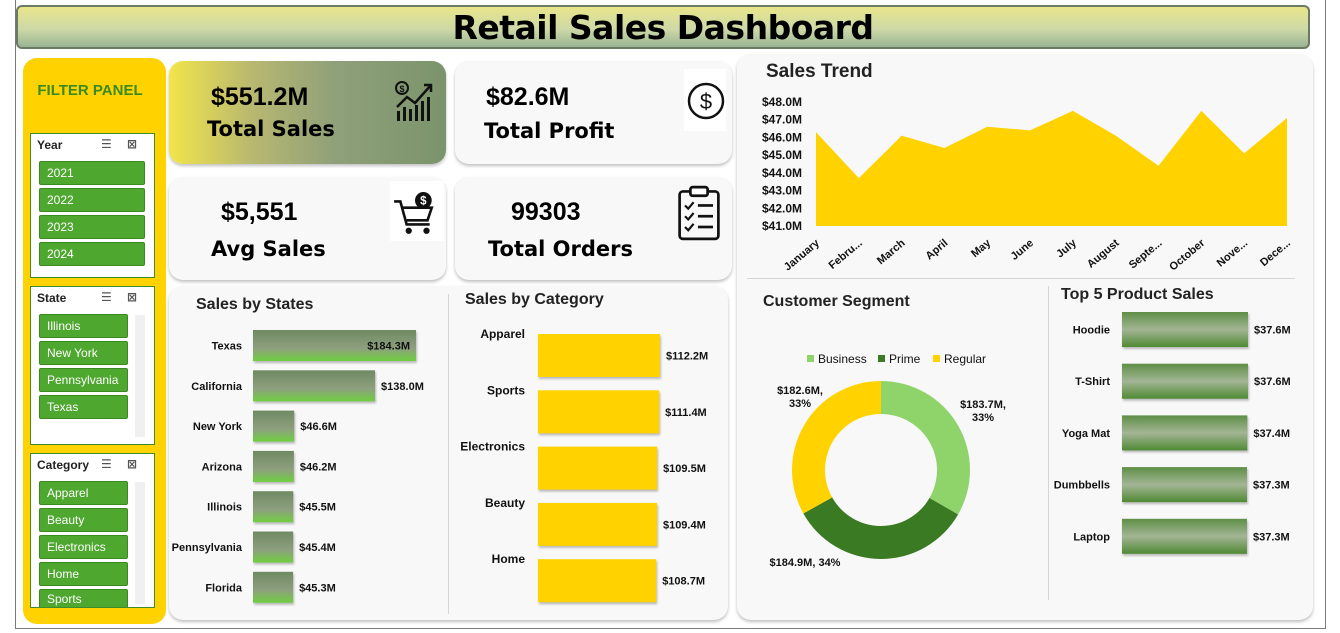 The image size is (1340, 633). Describe the element at coordinates (782, 137) in the screenshot. I see `y-tick-label: $46.0M` at that location.